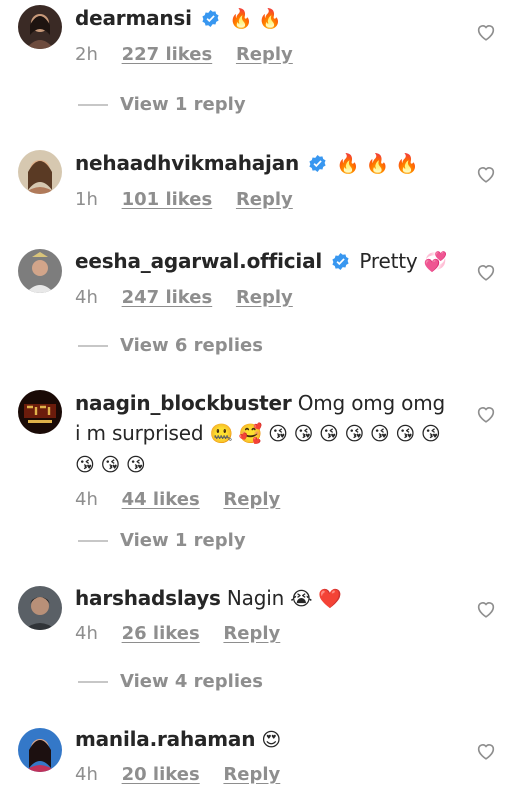 This screenshot has width=525, height=800. I want to click on view-replies-button: View 4 replies, so click(170, 683).